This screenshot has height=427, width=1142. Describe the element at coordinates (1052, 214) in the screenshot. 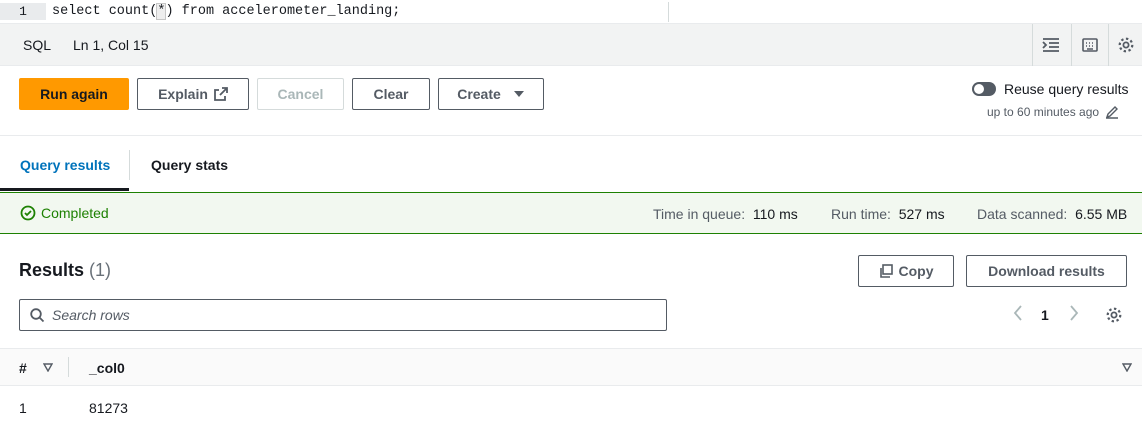

I see `data-scanned: Data scanned: 6.55 MB` at that location.